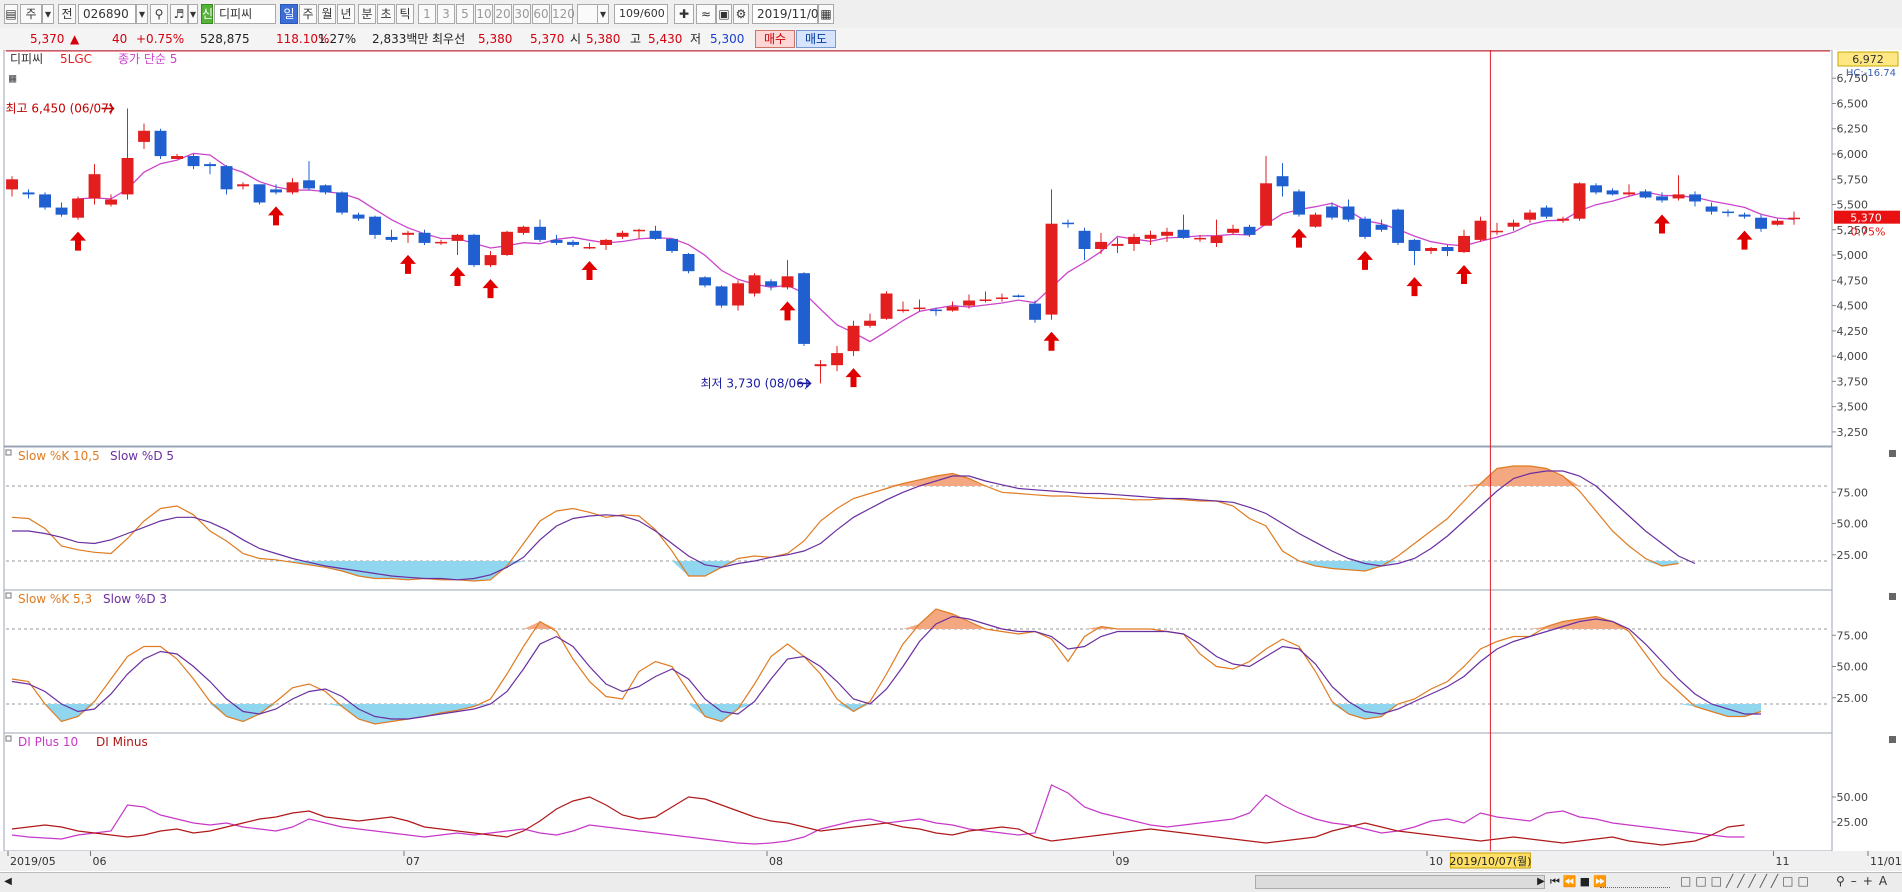  Describe the element at coordinates (1400, 882) in the screenshot. I see `scroll-thumb` at that location.